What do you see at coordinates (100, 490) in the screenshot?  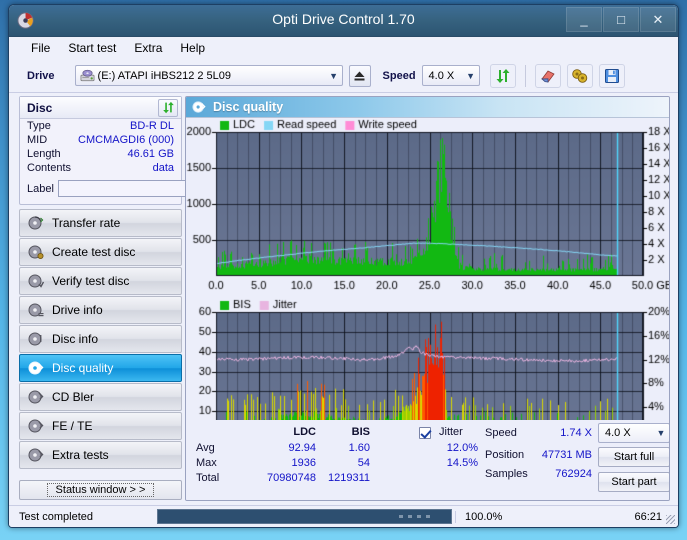 I see `status-window-button: Status window > >` at bounding box center [100, 490].